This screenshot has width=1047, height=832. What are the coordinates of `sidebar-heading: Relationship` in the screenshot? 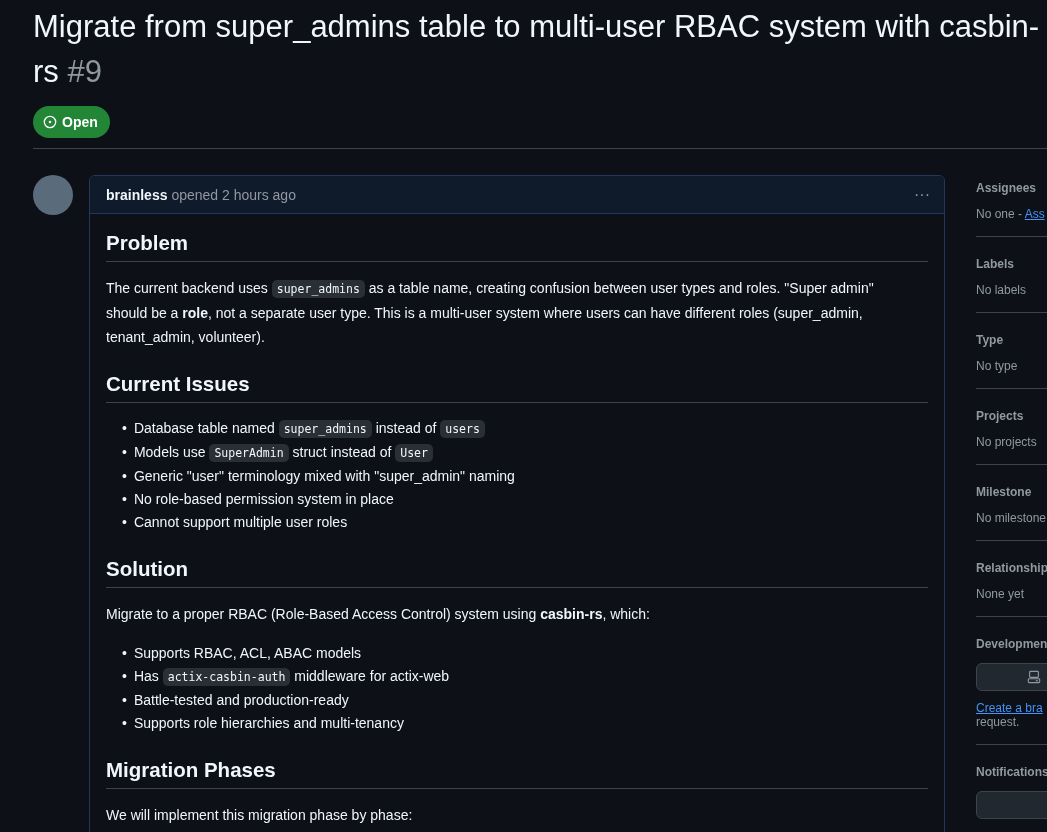 It's located at (1011, 568).